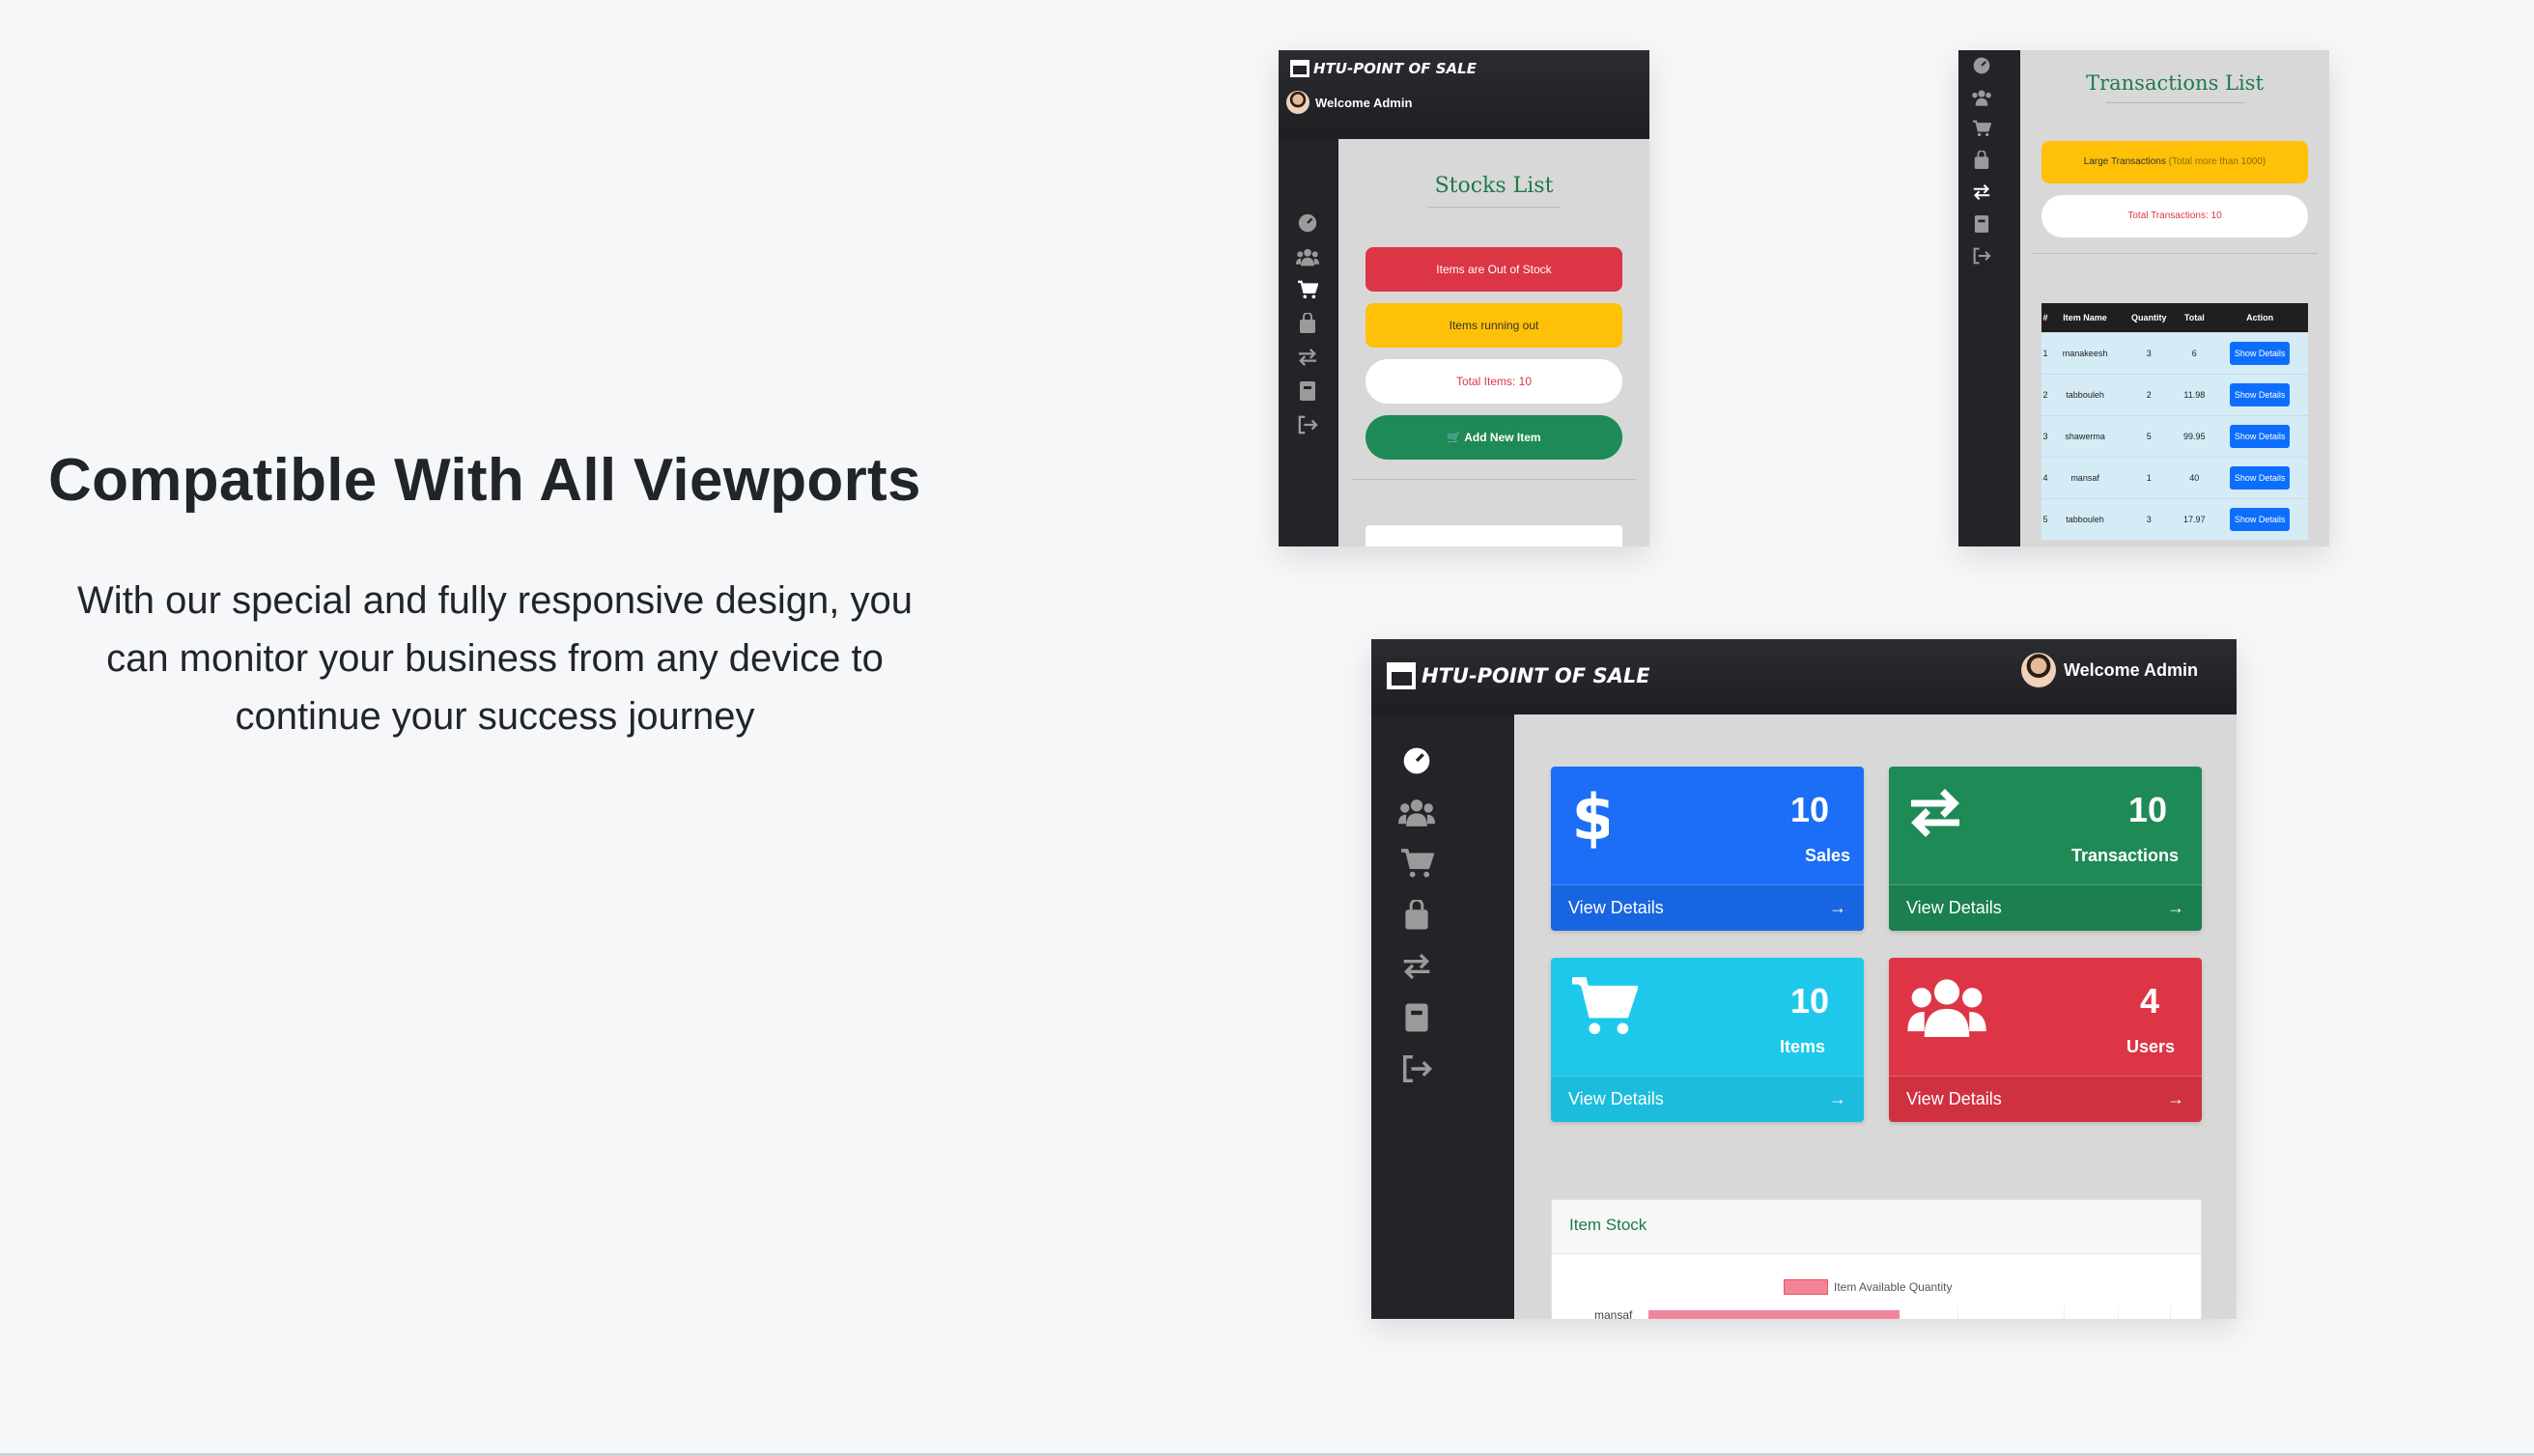  What do you see at coordinates (1876, 1227) in the screenshot?
I see `item-stock-header: Item Stock` at bounding box center [1876, 1227].